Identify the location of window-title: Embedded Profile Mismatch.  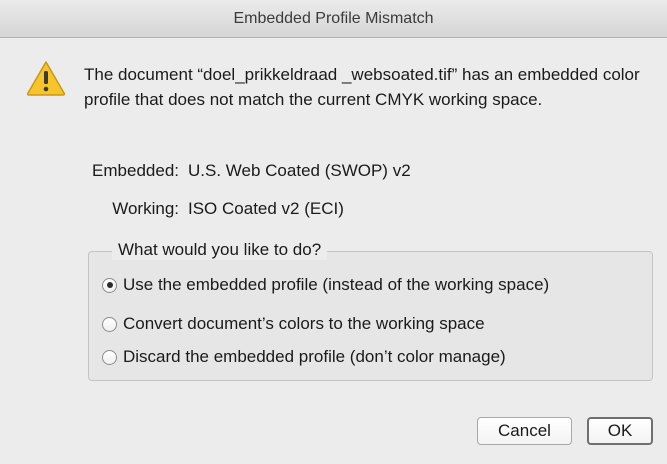
(333, 18).